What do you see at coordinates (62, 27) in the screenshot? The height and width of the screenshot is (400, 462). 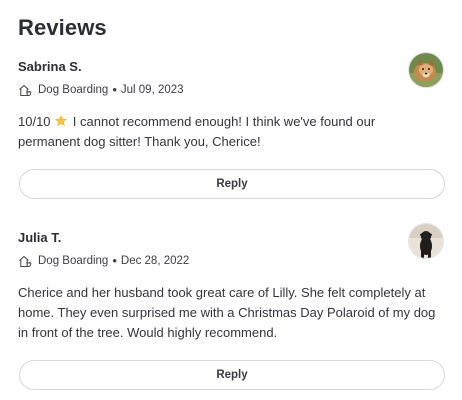 I see `reviews-heading: Reviews` at bounding box center [62, 27].